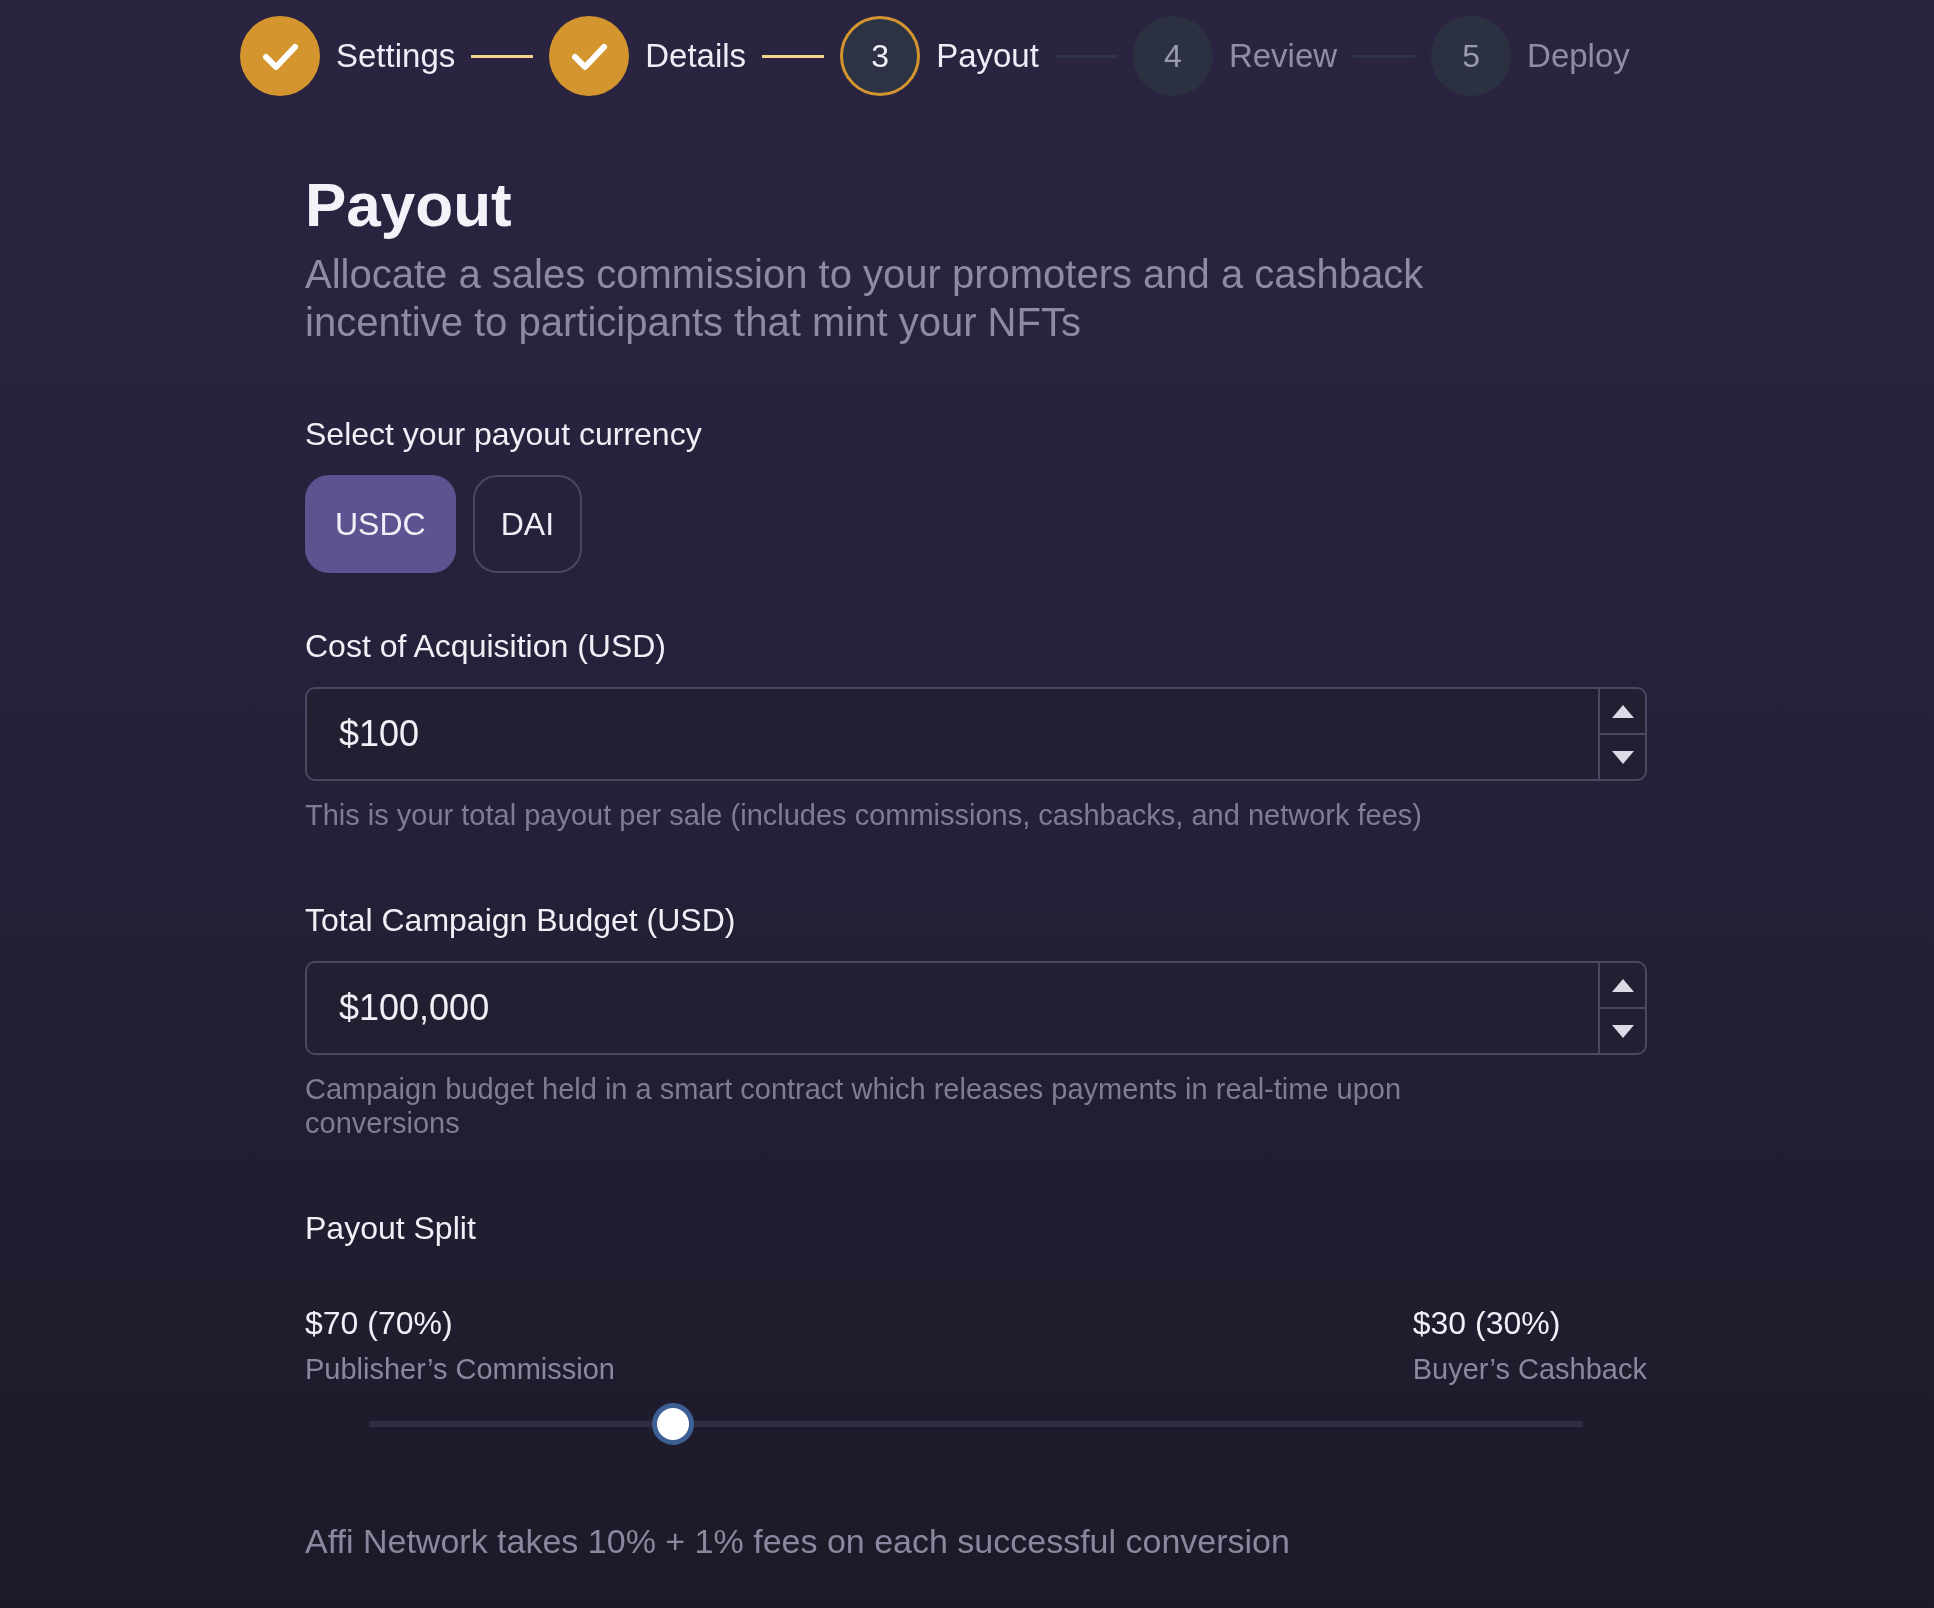 The width and height of the screenshot is (1934, 1608). I want to click on cashback-caption: Buyer’s Cashback, so click(1529, 1369).